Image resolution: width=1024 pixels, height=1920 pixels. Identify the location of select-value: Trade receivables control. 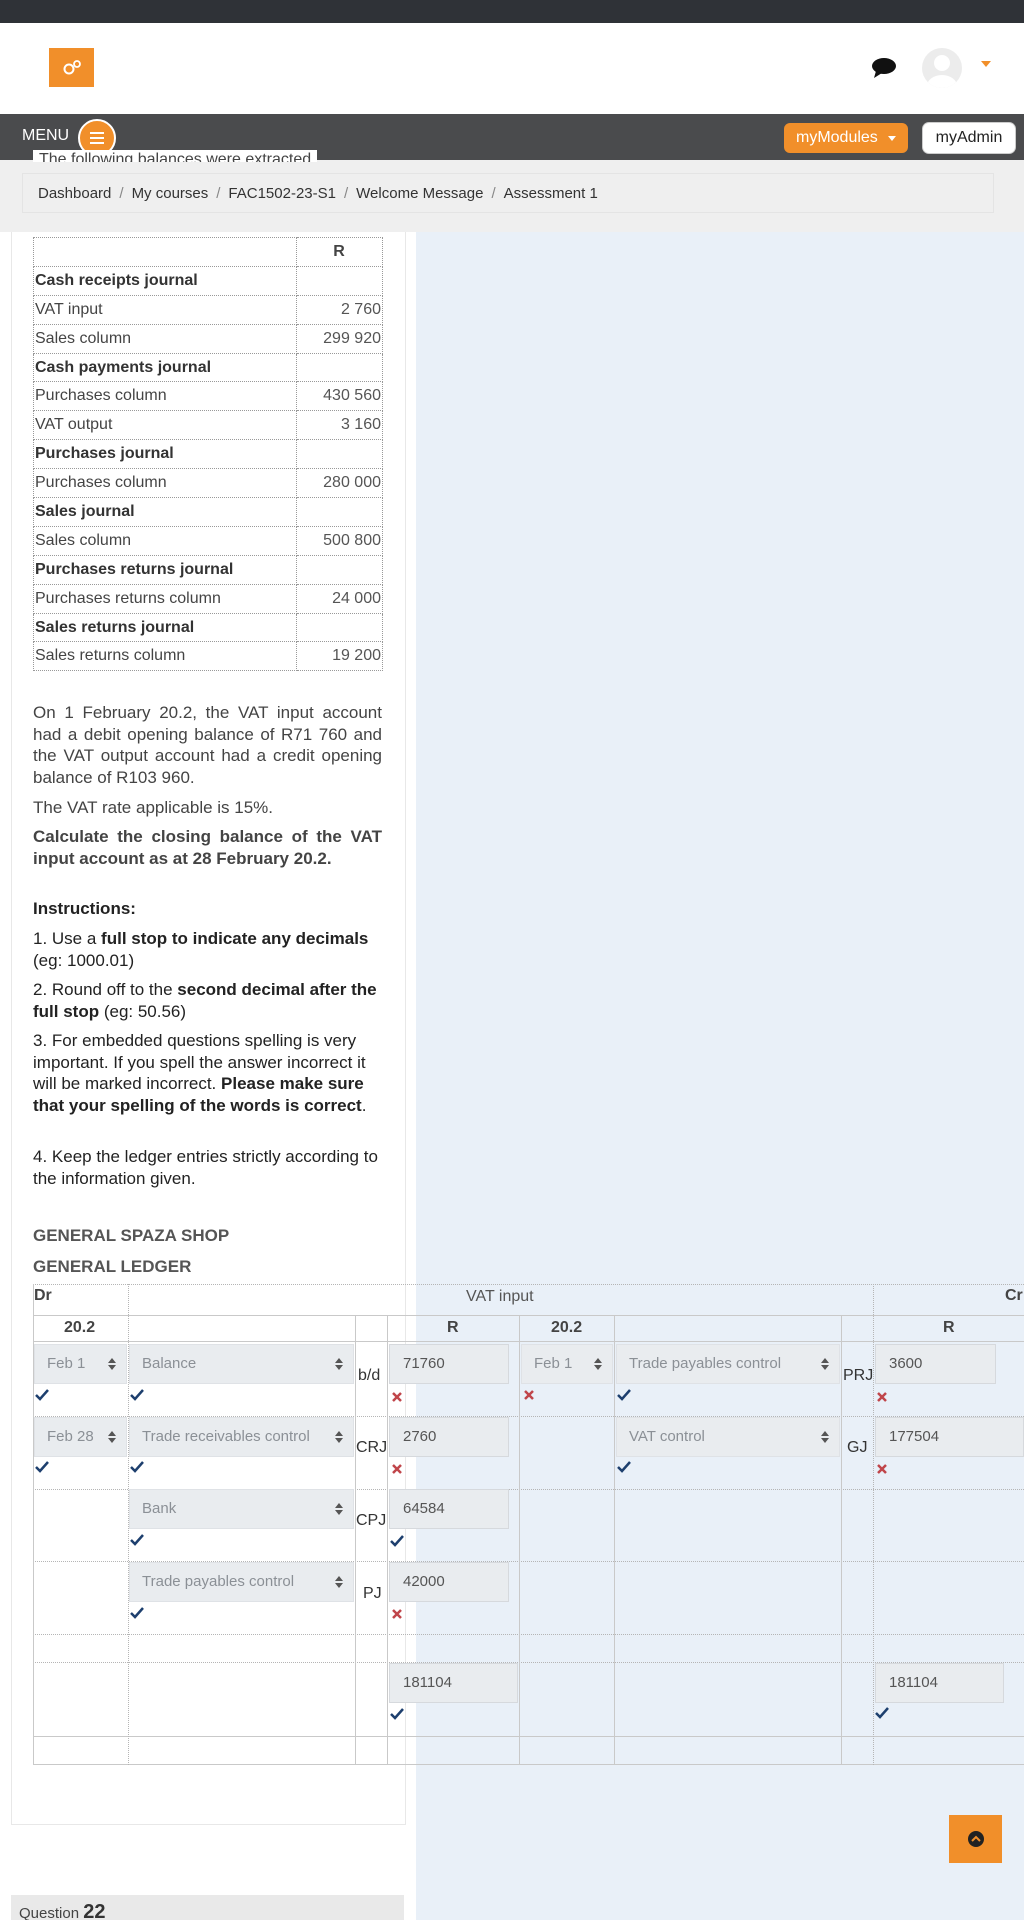
(226, 1436).